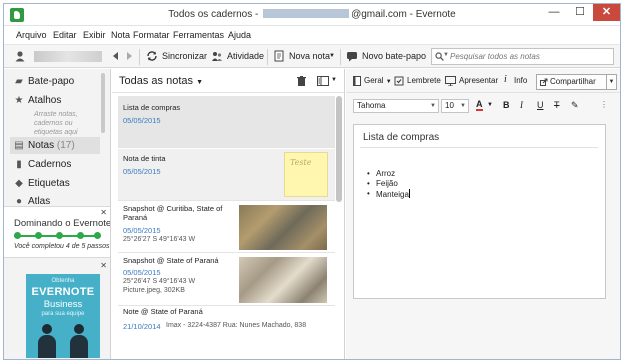  What do you see at coordinates (173, 208) in the screenshot?
I see `note-title: Snapshot @ Curitiba, State of` at bounding box center [173, 208].